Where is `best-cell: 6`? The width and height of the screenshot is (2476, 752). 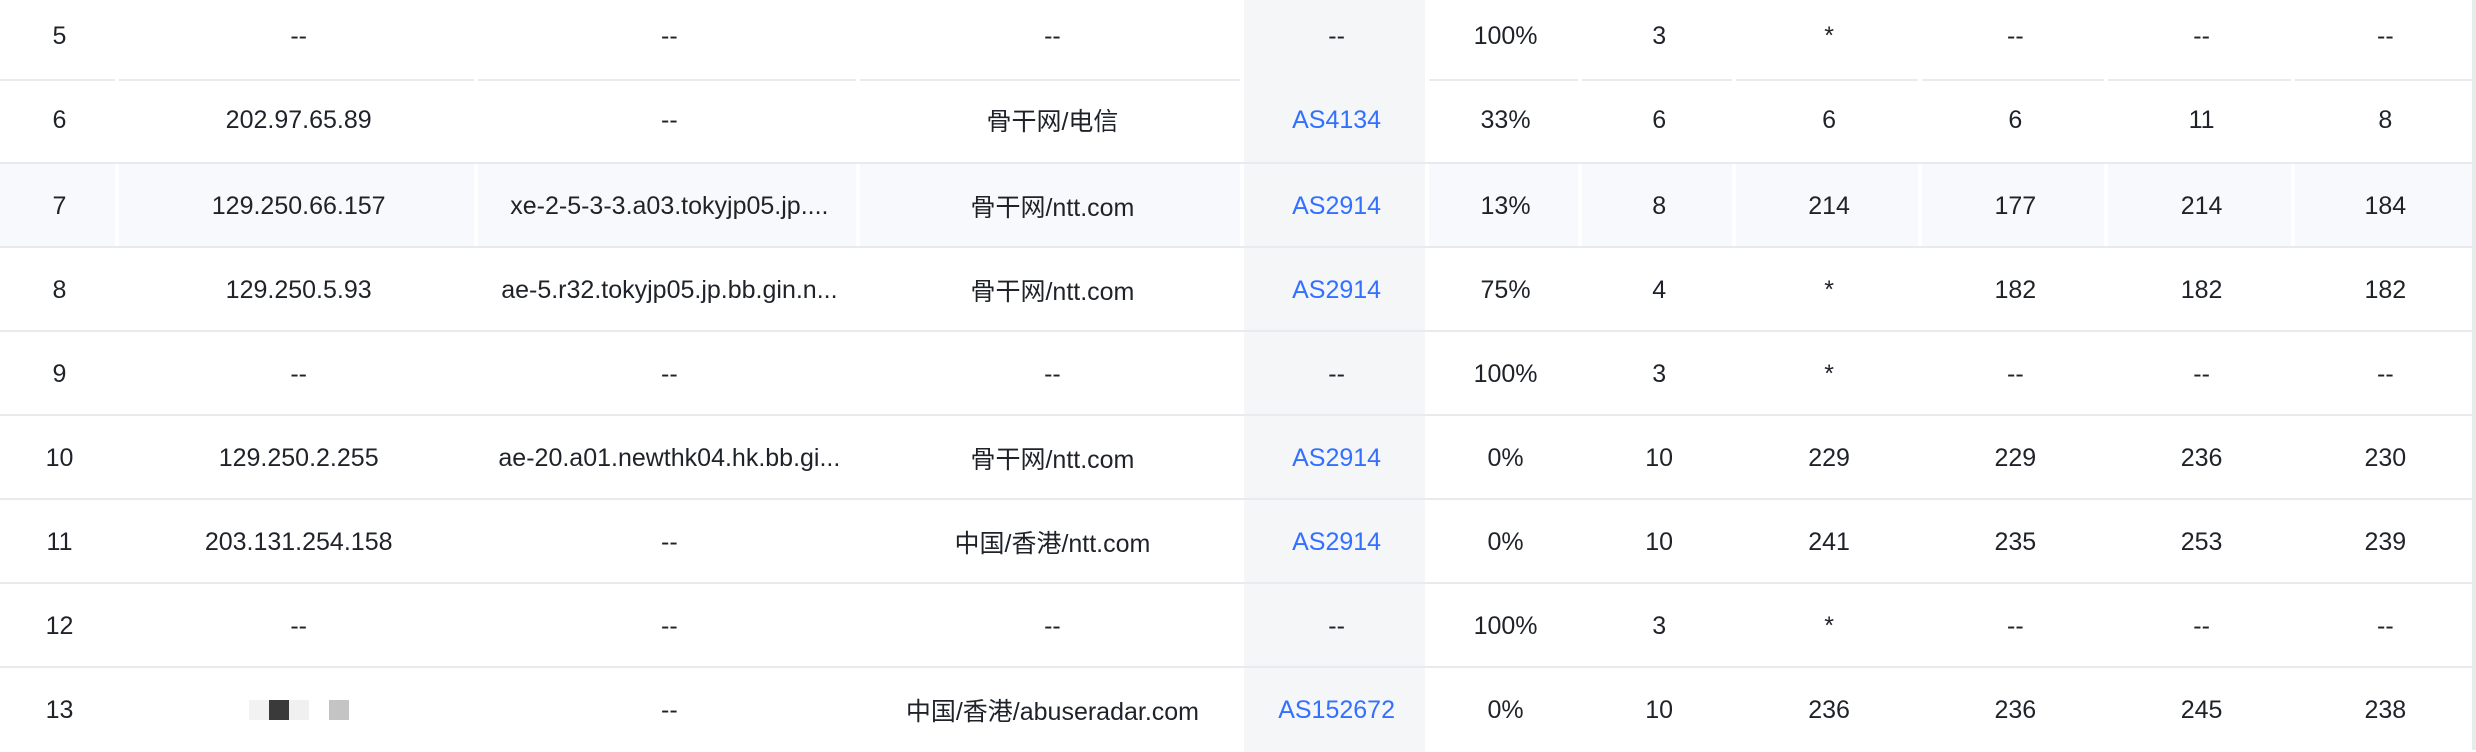
best-cell: 6 is located at coordinates (2015, 120).